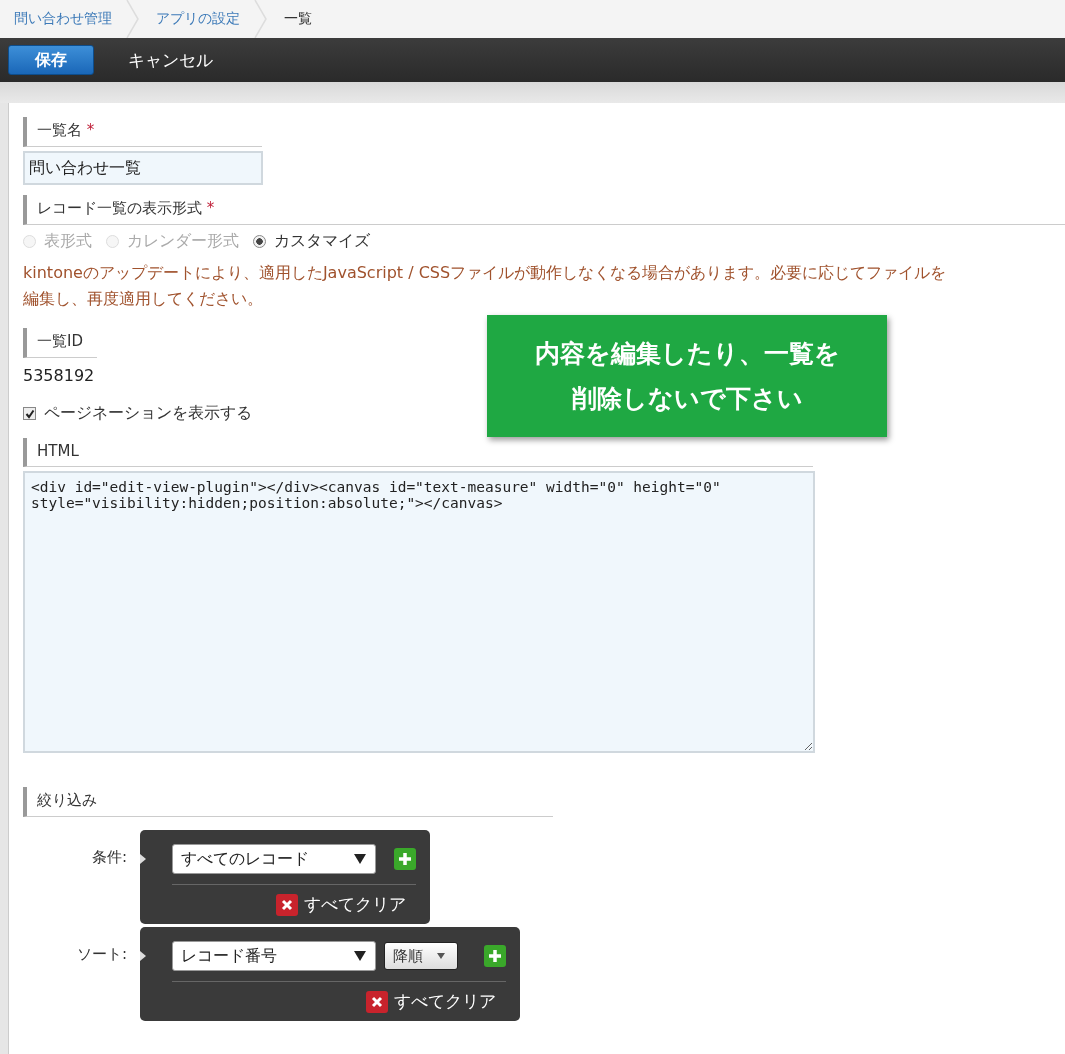 Image resolution: width=1065 pixels, height=1054 pixels. I want to click on field-label: 一覧名, so click(59, 130).